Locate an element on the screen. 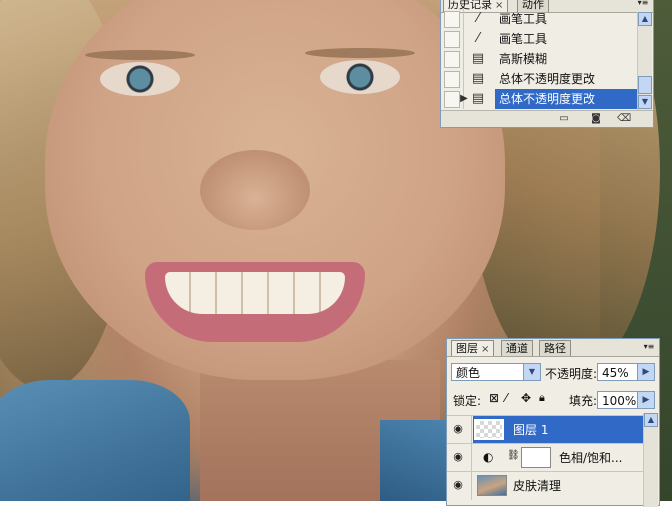  history-item: ▤ 高斯模糊 is located at coordinates (539, 59).